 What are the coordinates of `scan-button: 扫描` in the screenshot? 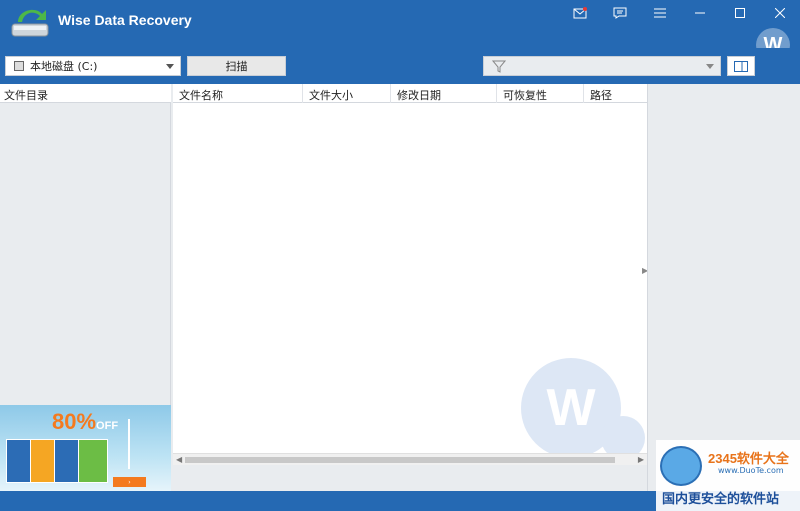 It's located at (236, 66).